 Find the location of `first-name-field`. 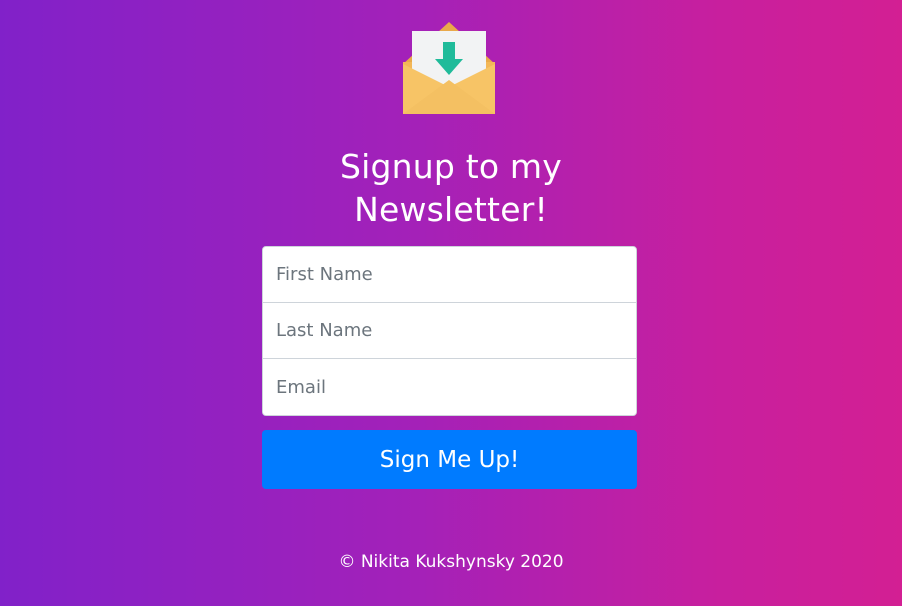

first-name-field is located at coordinates (449, 275).